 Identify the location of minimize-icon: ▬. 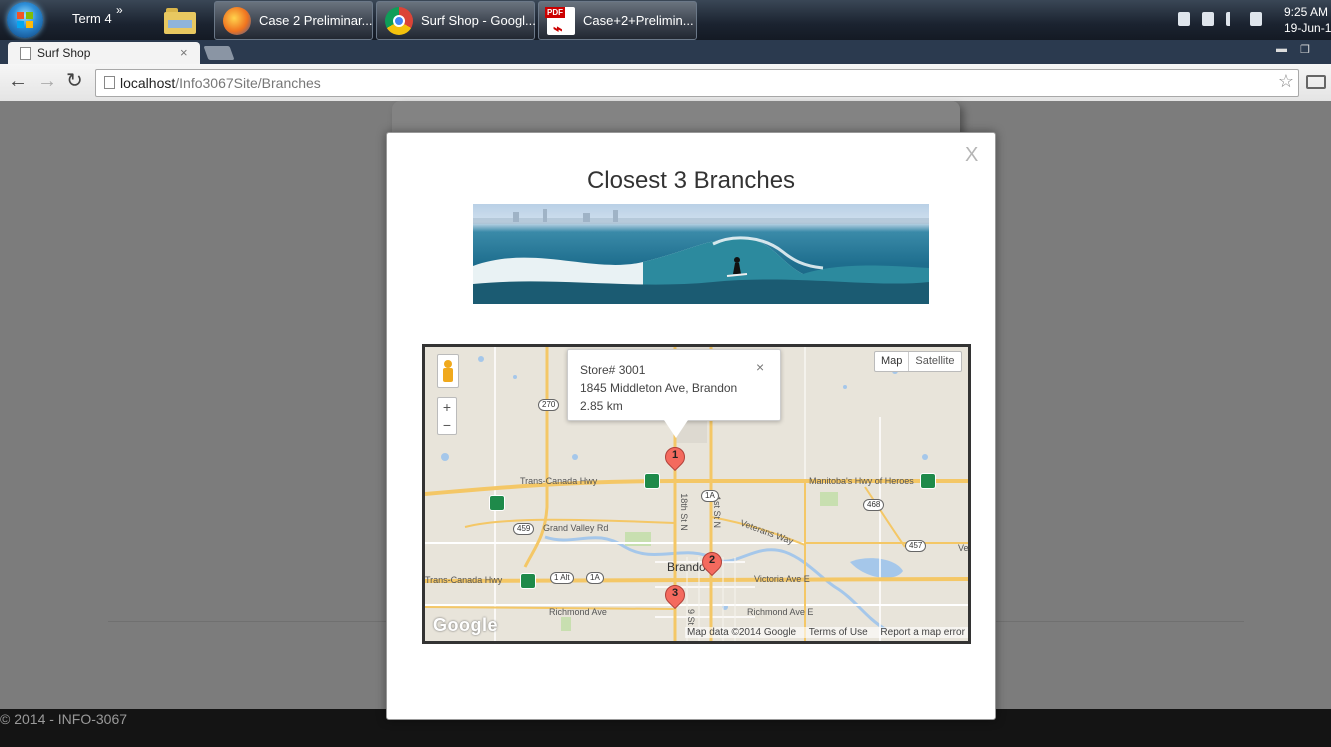
(1281, 49).